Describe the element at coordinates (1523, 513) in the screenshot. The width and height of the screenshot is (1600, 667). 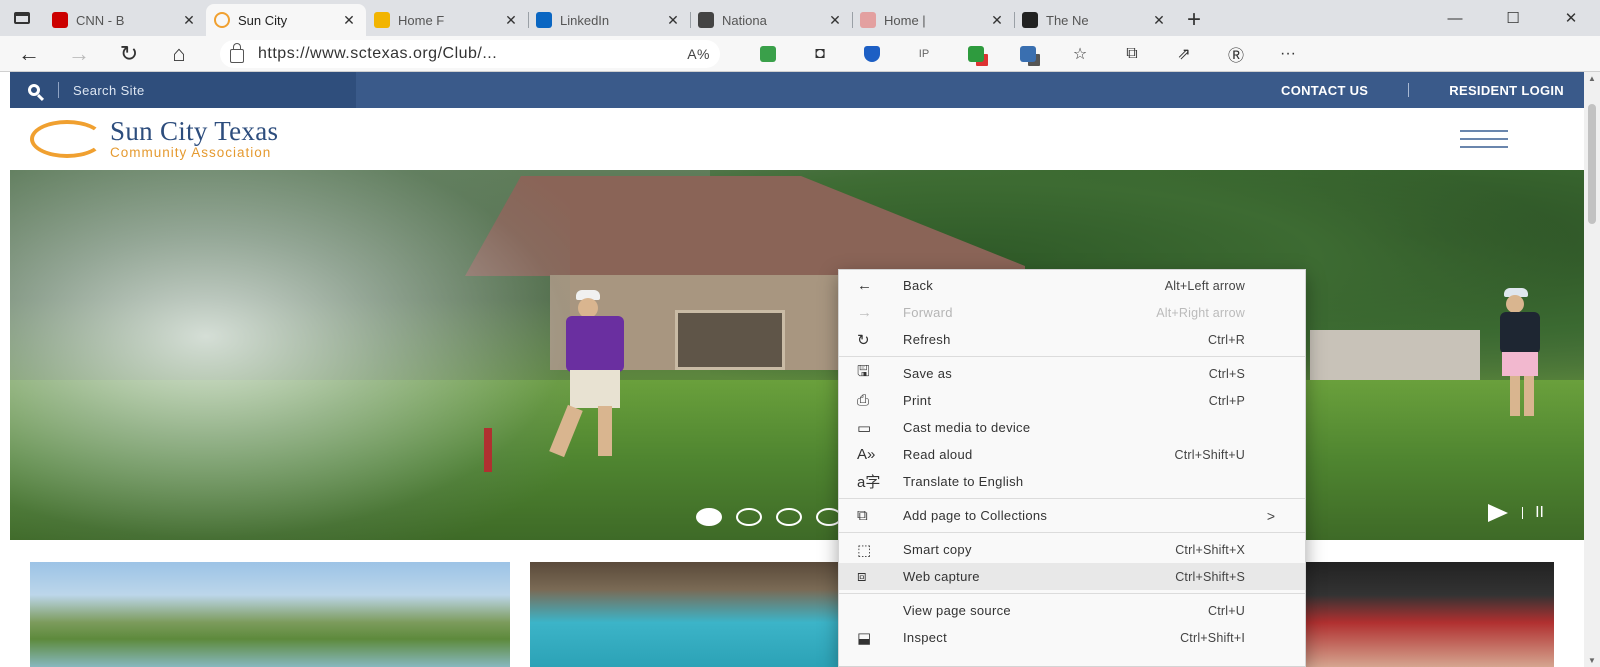
I see `controls-divider` at that location.